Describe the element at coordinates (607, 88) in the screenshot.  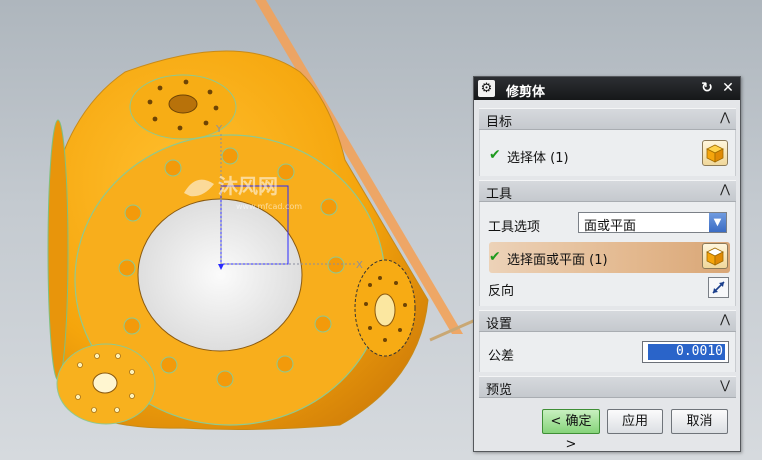
I see `dialog-titlebar: ⚙ 修剪体 ↻ ✕` at that location.